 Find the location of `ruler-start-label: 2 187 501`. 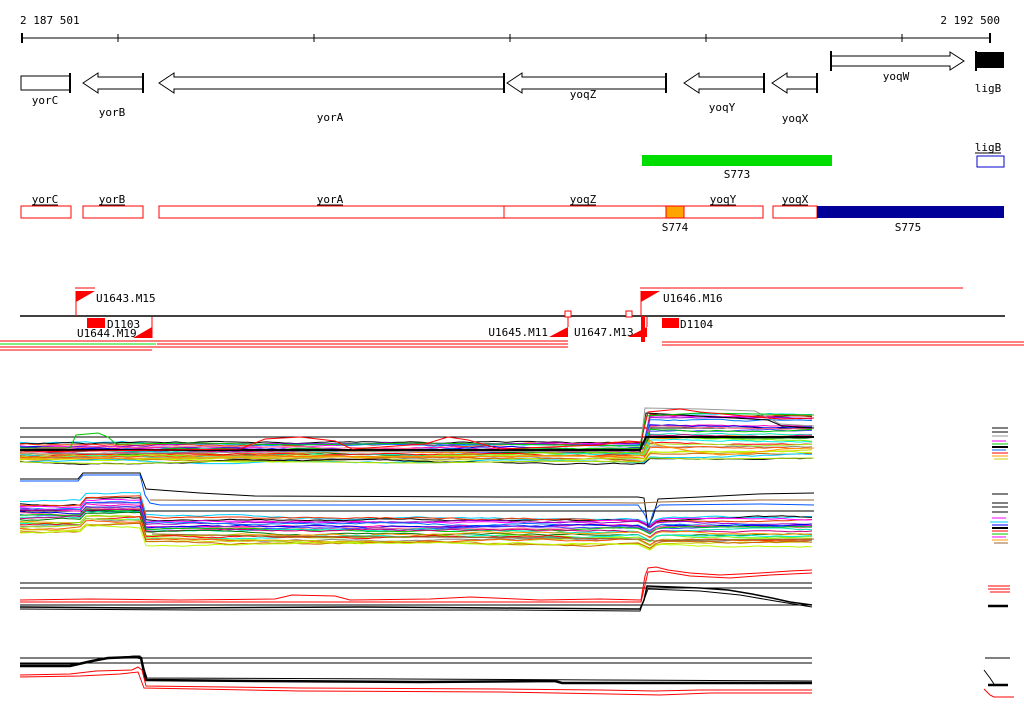

ruler-start-label: 2 187 501 is located at coordinates (50, 20).